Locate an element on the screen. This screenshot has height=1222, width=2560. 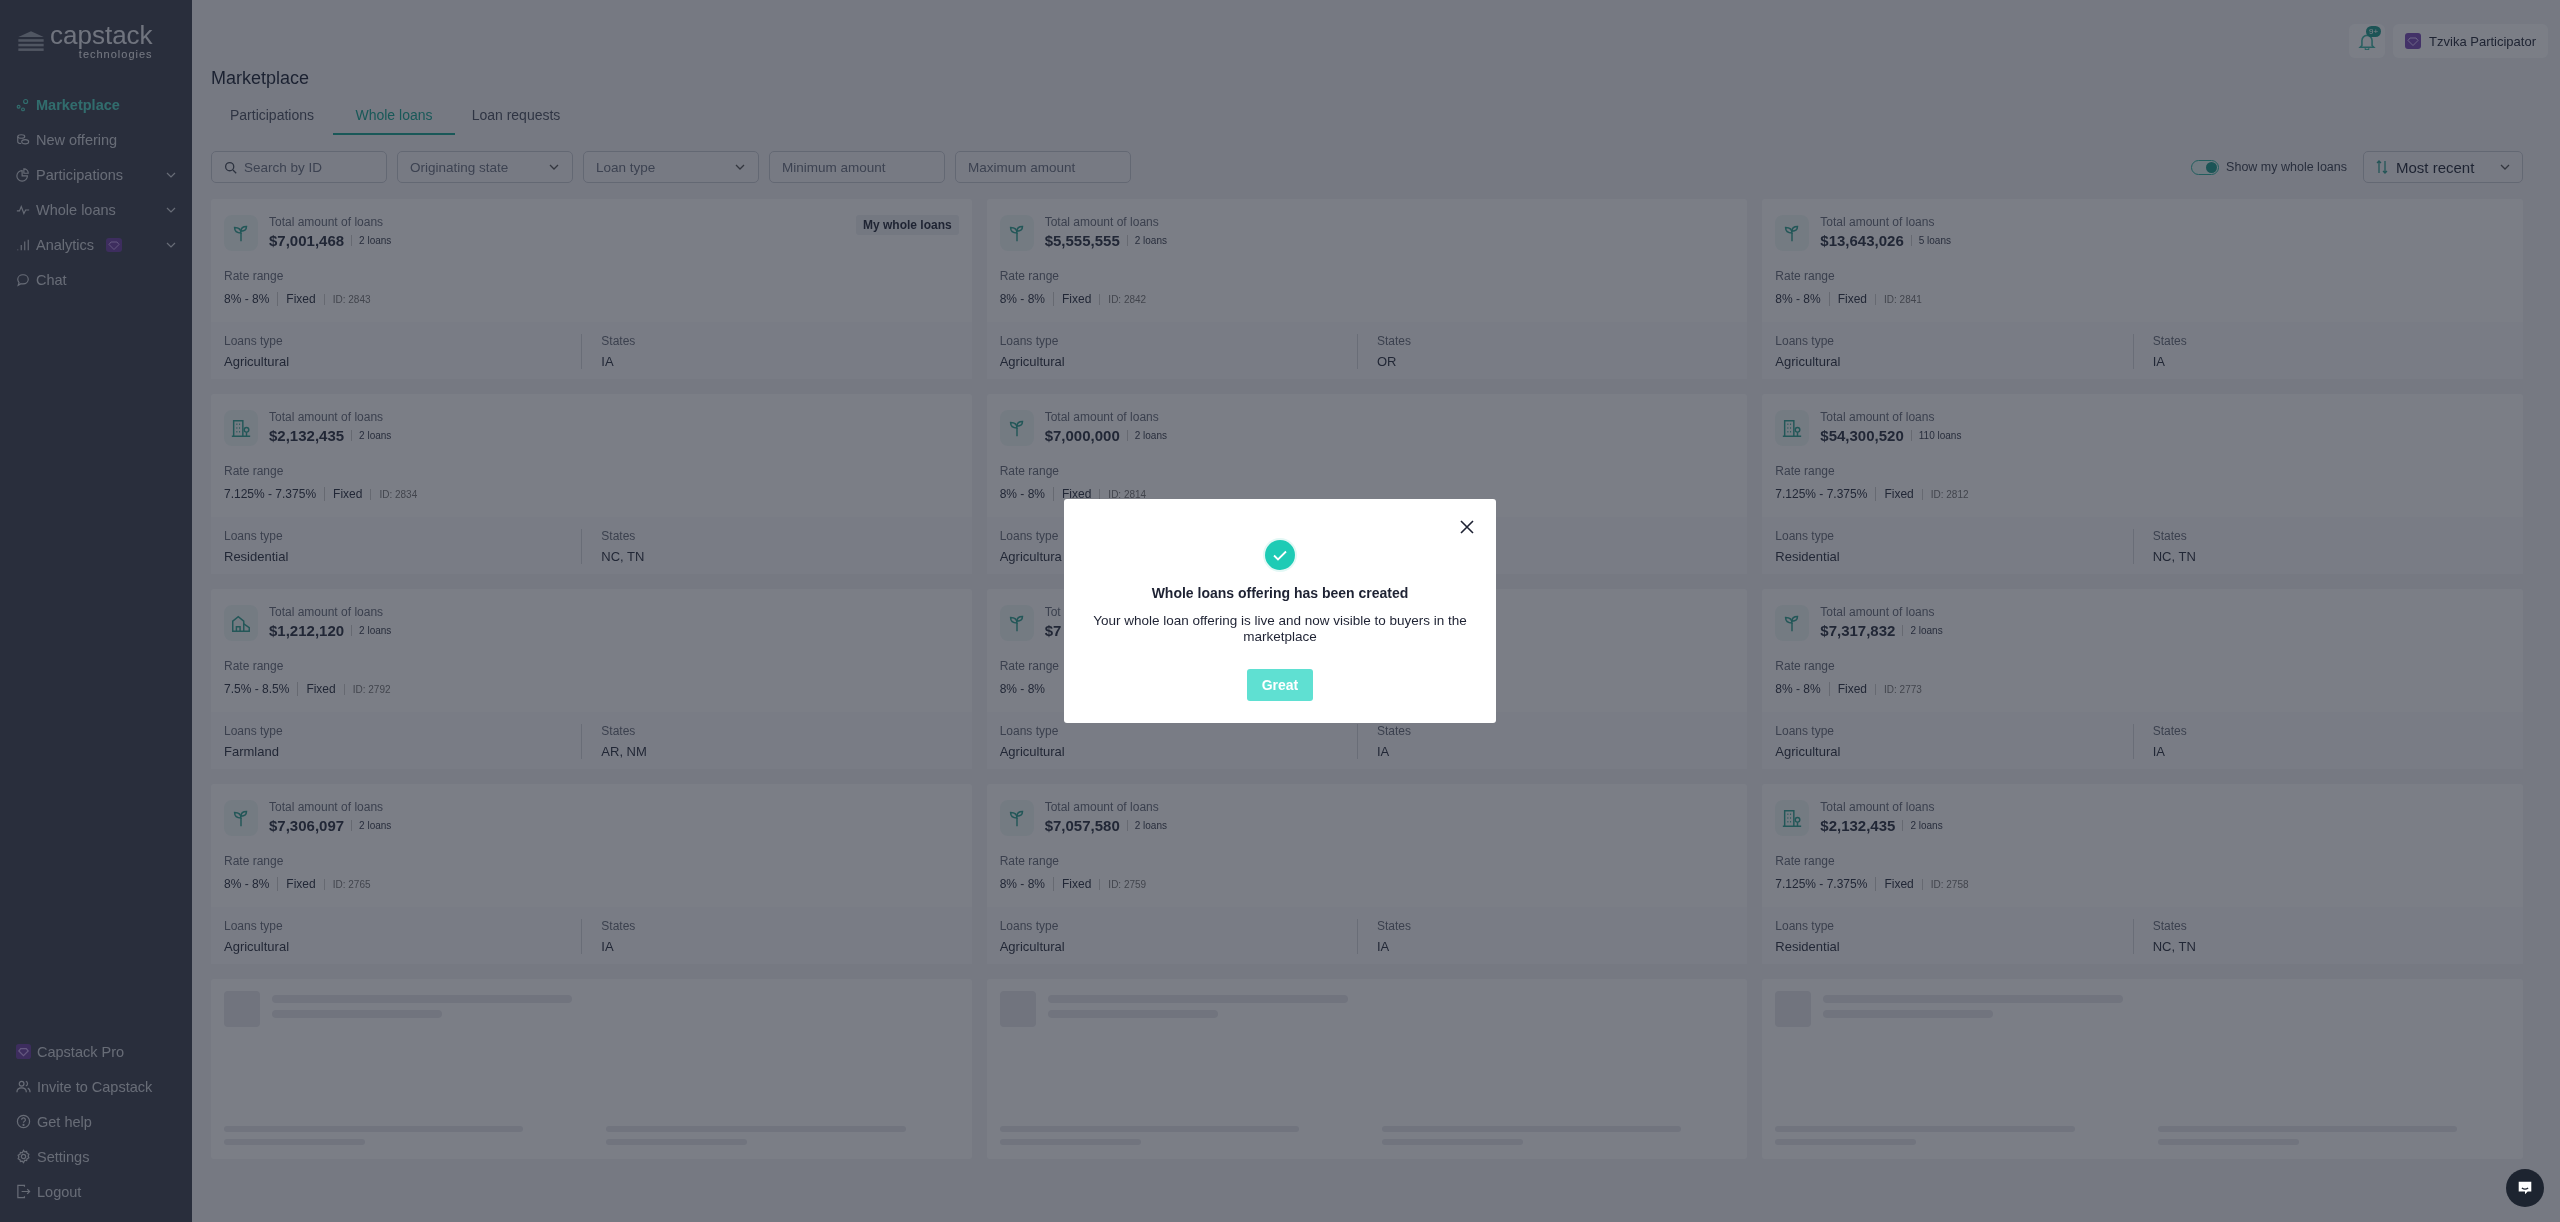
notification-count: 9+ is located at coordinates (2373, 31).